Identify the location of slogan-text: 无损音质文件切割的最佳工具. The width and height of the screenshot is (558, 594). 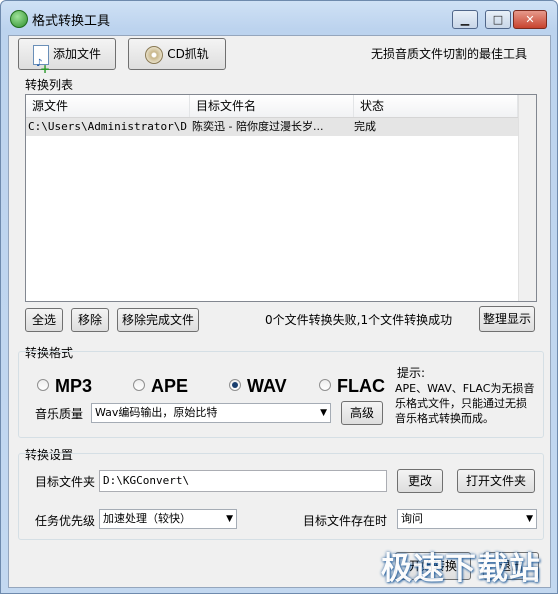
(449, 54).